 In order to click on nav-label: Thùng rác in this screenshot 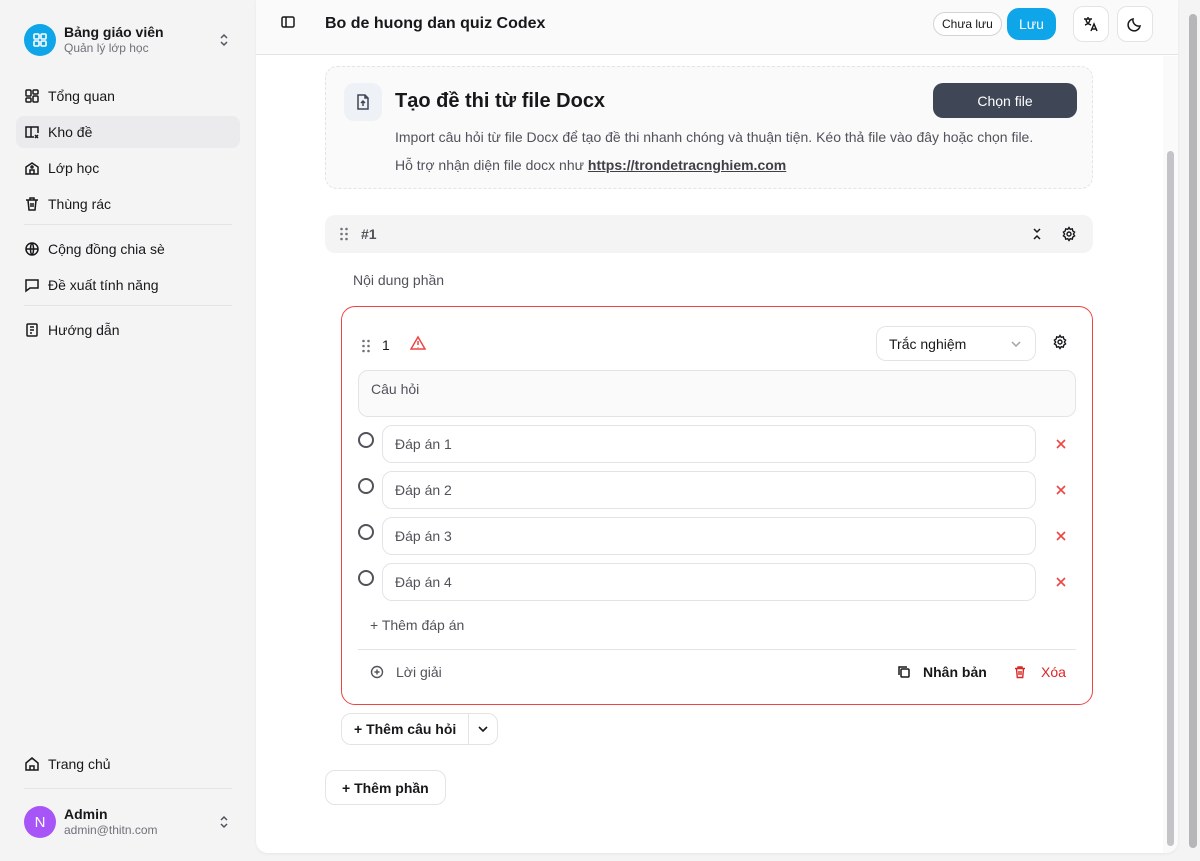, I will do `click(80, 204)`.